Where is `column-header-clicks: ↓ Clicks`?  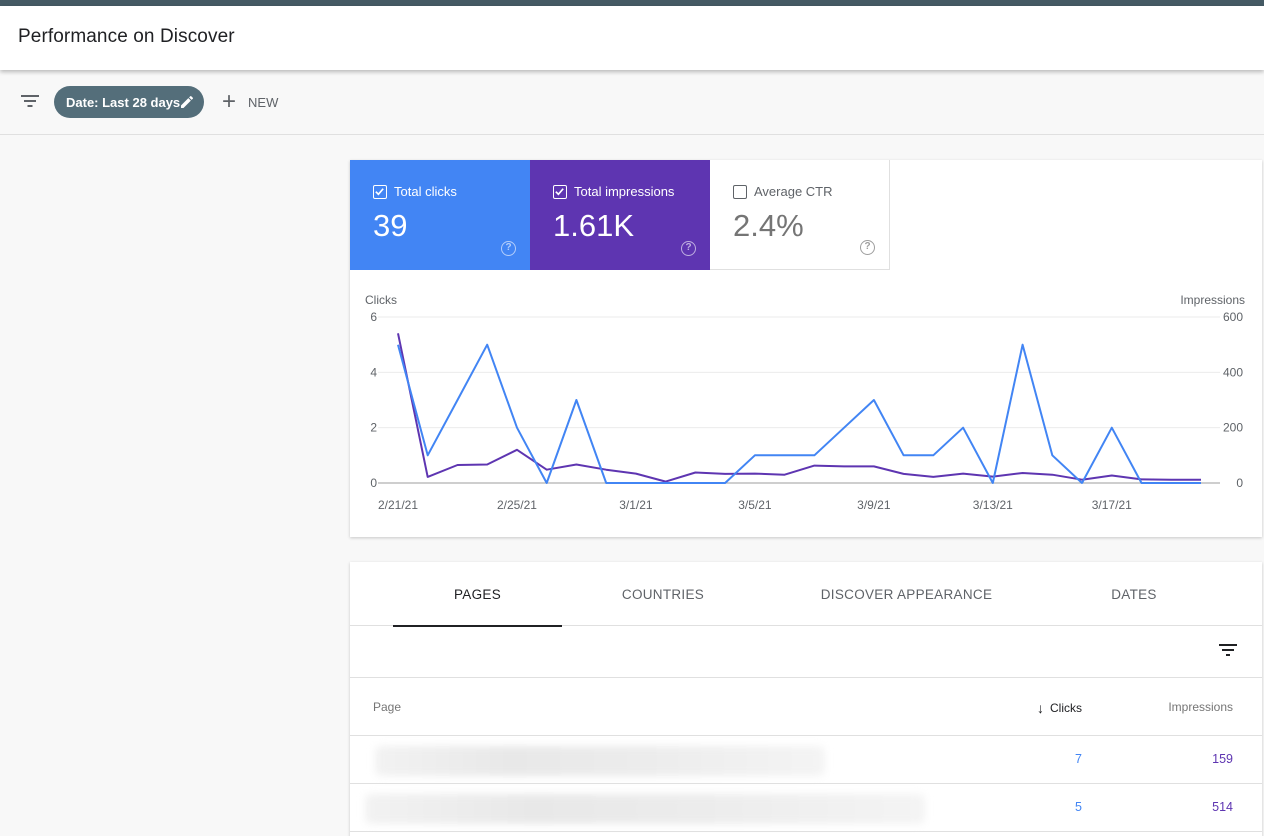
column-header-clicks: ↓ Clicks is located at coordinates (1059, 708).